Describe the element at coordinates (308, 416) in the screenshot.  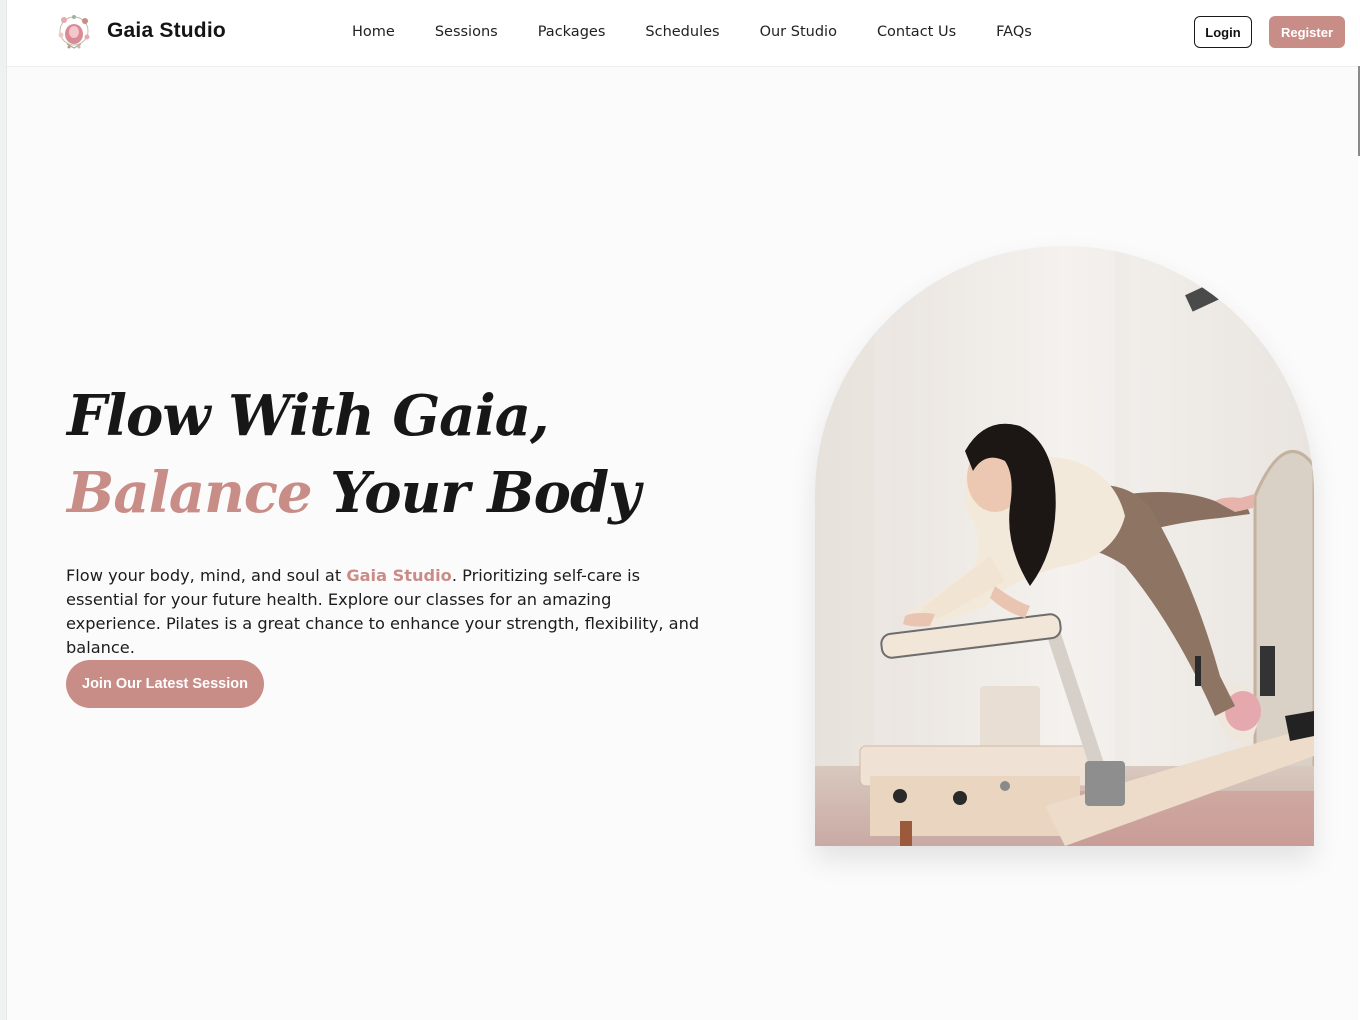
I see `hero-title-line1: Flow With Gaia,` at that location.